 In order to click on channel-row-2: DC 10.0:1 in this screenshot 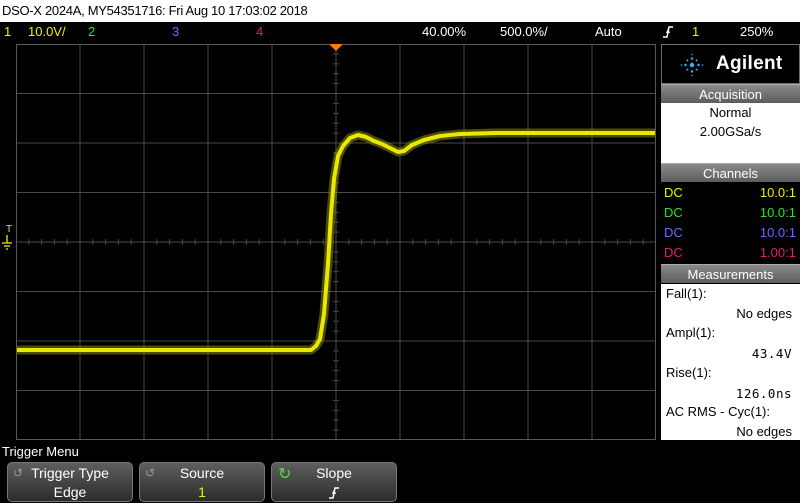, I will do `click(730, 213)`.